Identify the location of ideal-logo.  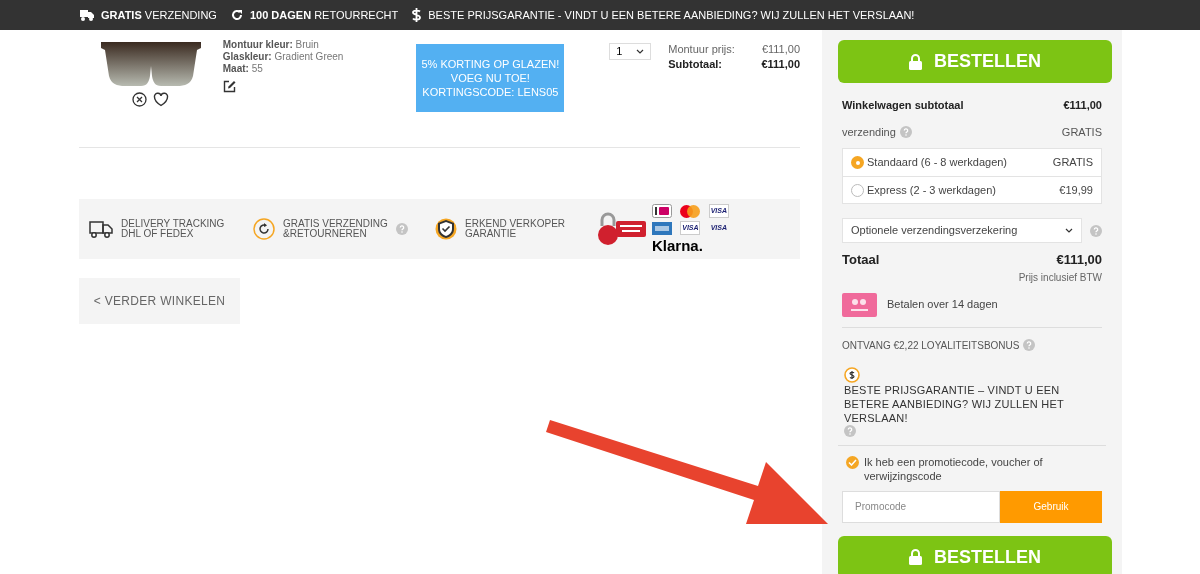
(662, 211).